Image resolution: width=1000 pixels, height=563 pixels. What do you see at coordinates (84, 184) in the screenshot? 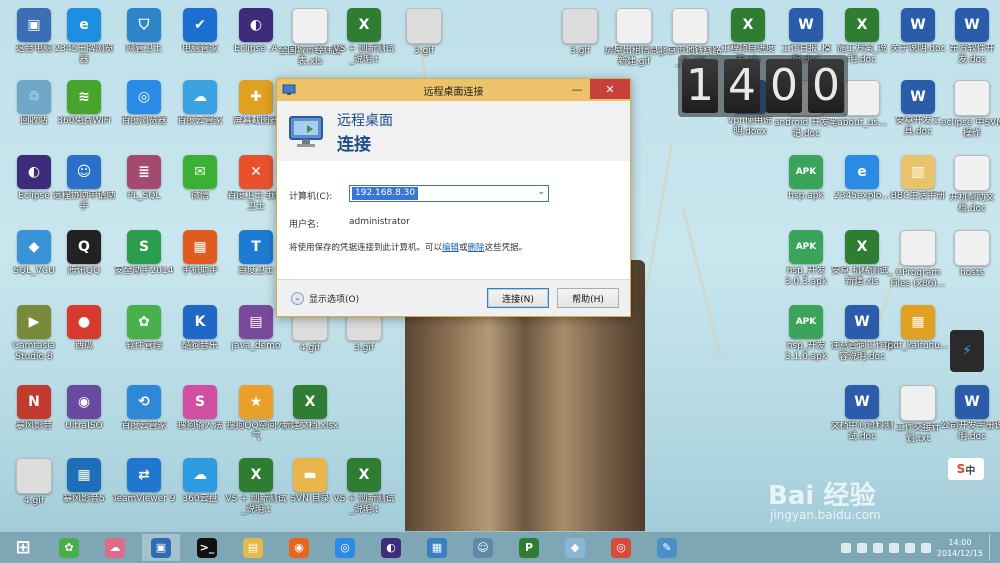
I see `desktop-icon: ☺ 远程协助申请助手` at bounding box center [84, 184].